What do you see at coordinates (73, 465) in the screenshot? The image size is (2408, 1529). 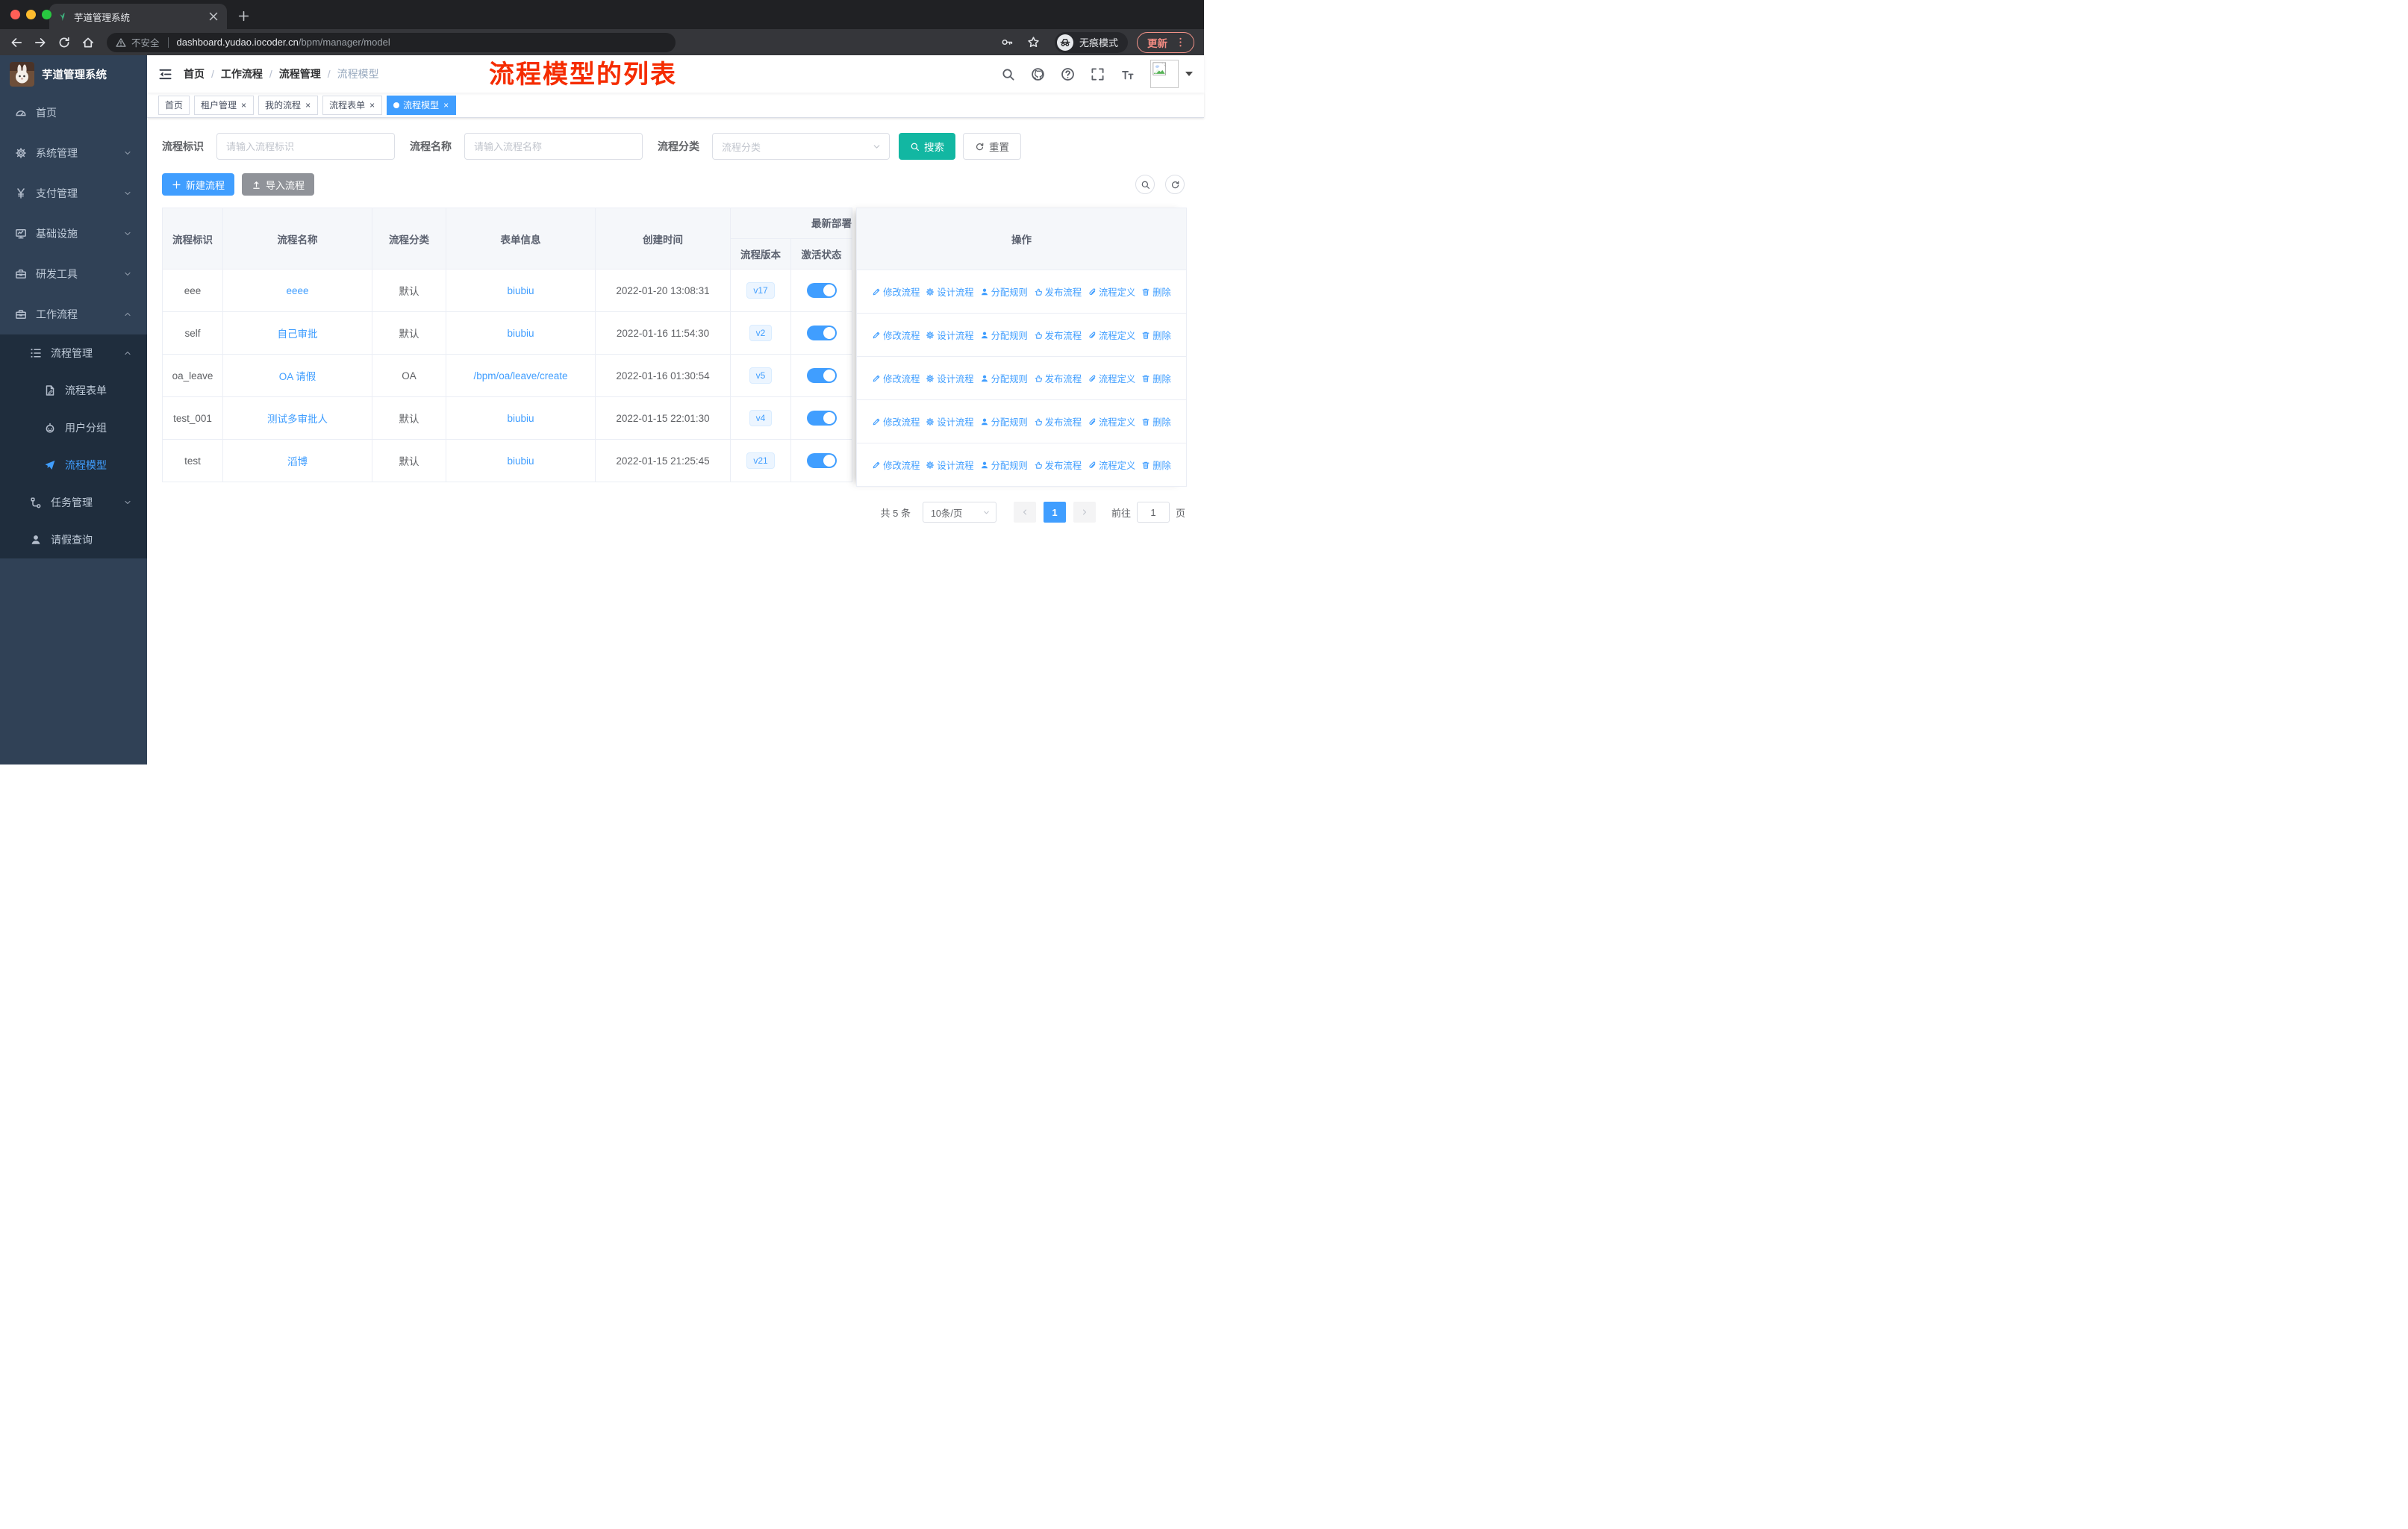 I see `sidebar-item-process-model: 流程模型` at bounding box center [73, 465].